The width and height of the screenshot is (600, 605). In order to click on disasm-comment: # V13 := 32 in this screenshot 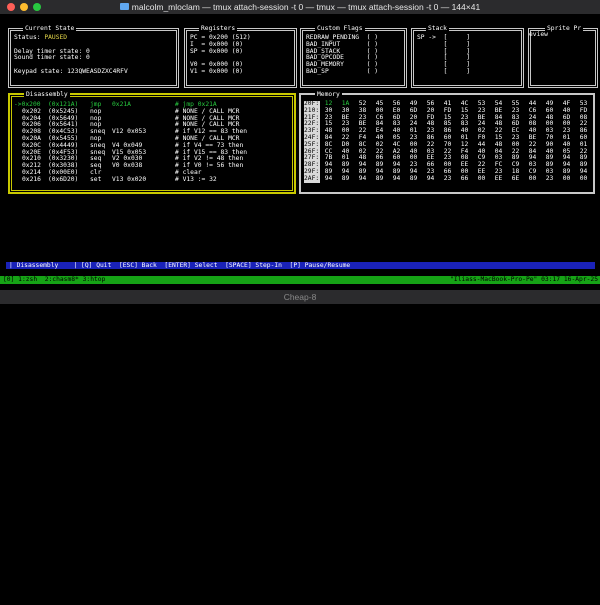, I will do `click(196, 179)`.